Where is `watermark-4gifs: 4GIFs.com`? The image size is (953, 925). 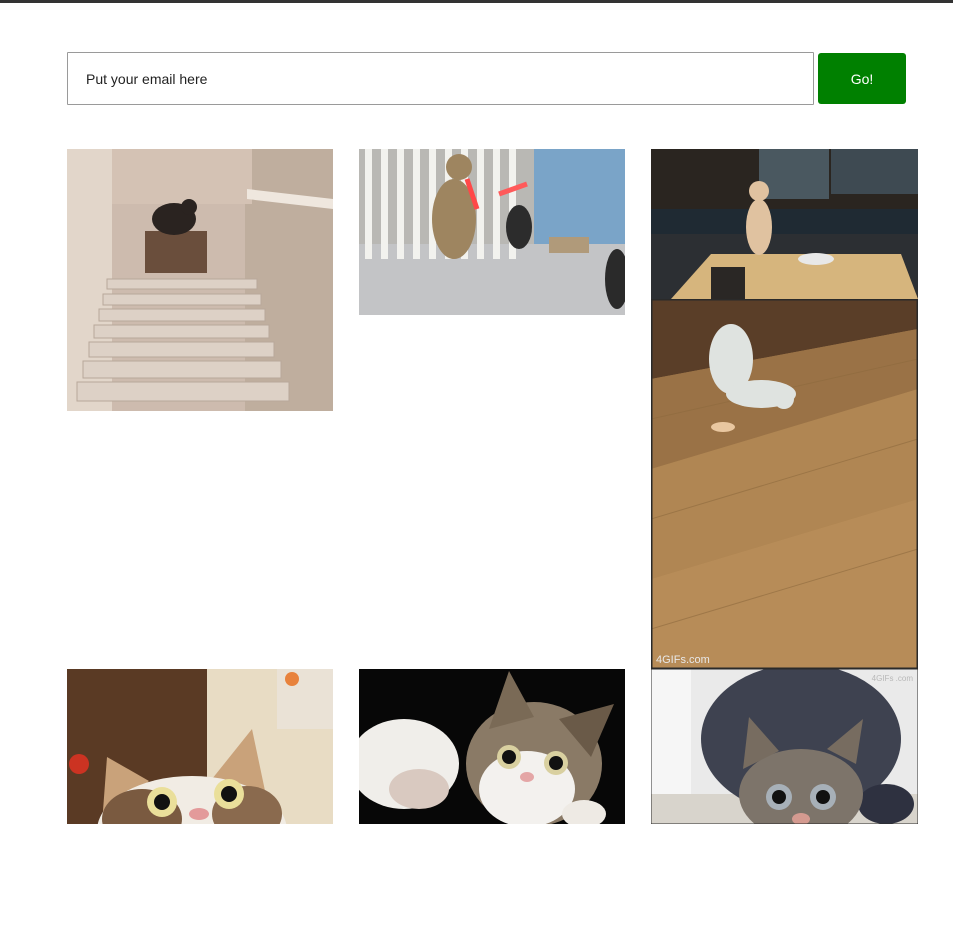 watermark-4gifs: 4GIFs.com is located at coordinates (683, 660).